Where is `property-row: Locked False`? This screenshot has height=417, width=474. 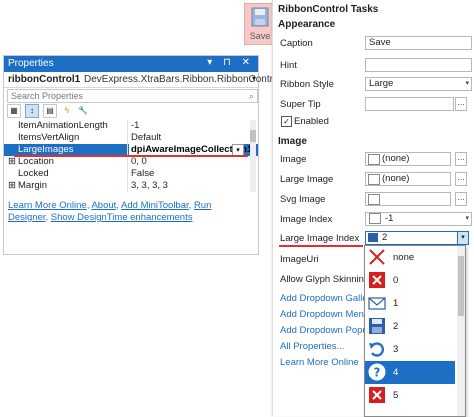 property-row: Locked False is located at coordinates (131, 174).